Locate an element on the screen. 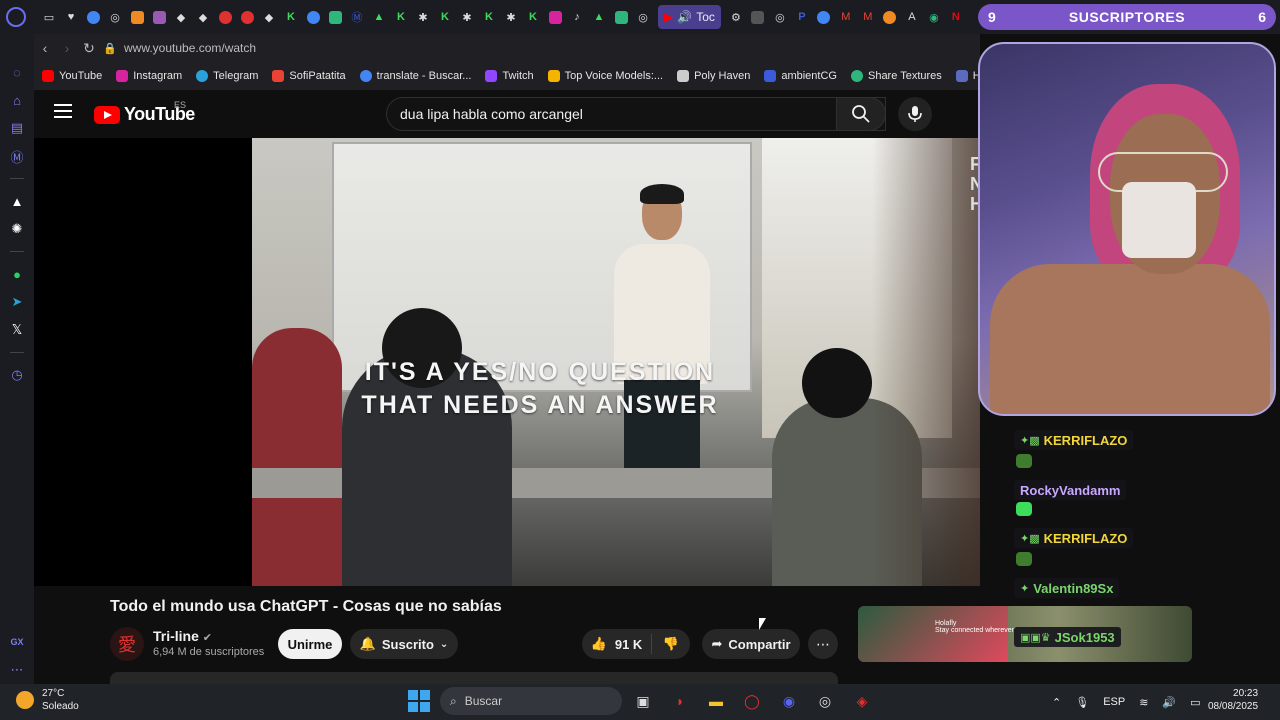 The image size is (1280, 720). tab-icon: N is located at coordinates (956, 17).